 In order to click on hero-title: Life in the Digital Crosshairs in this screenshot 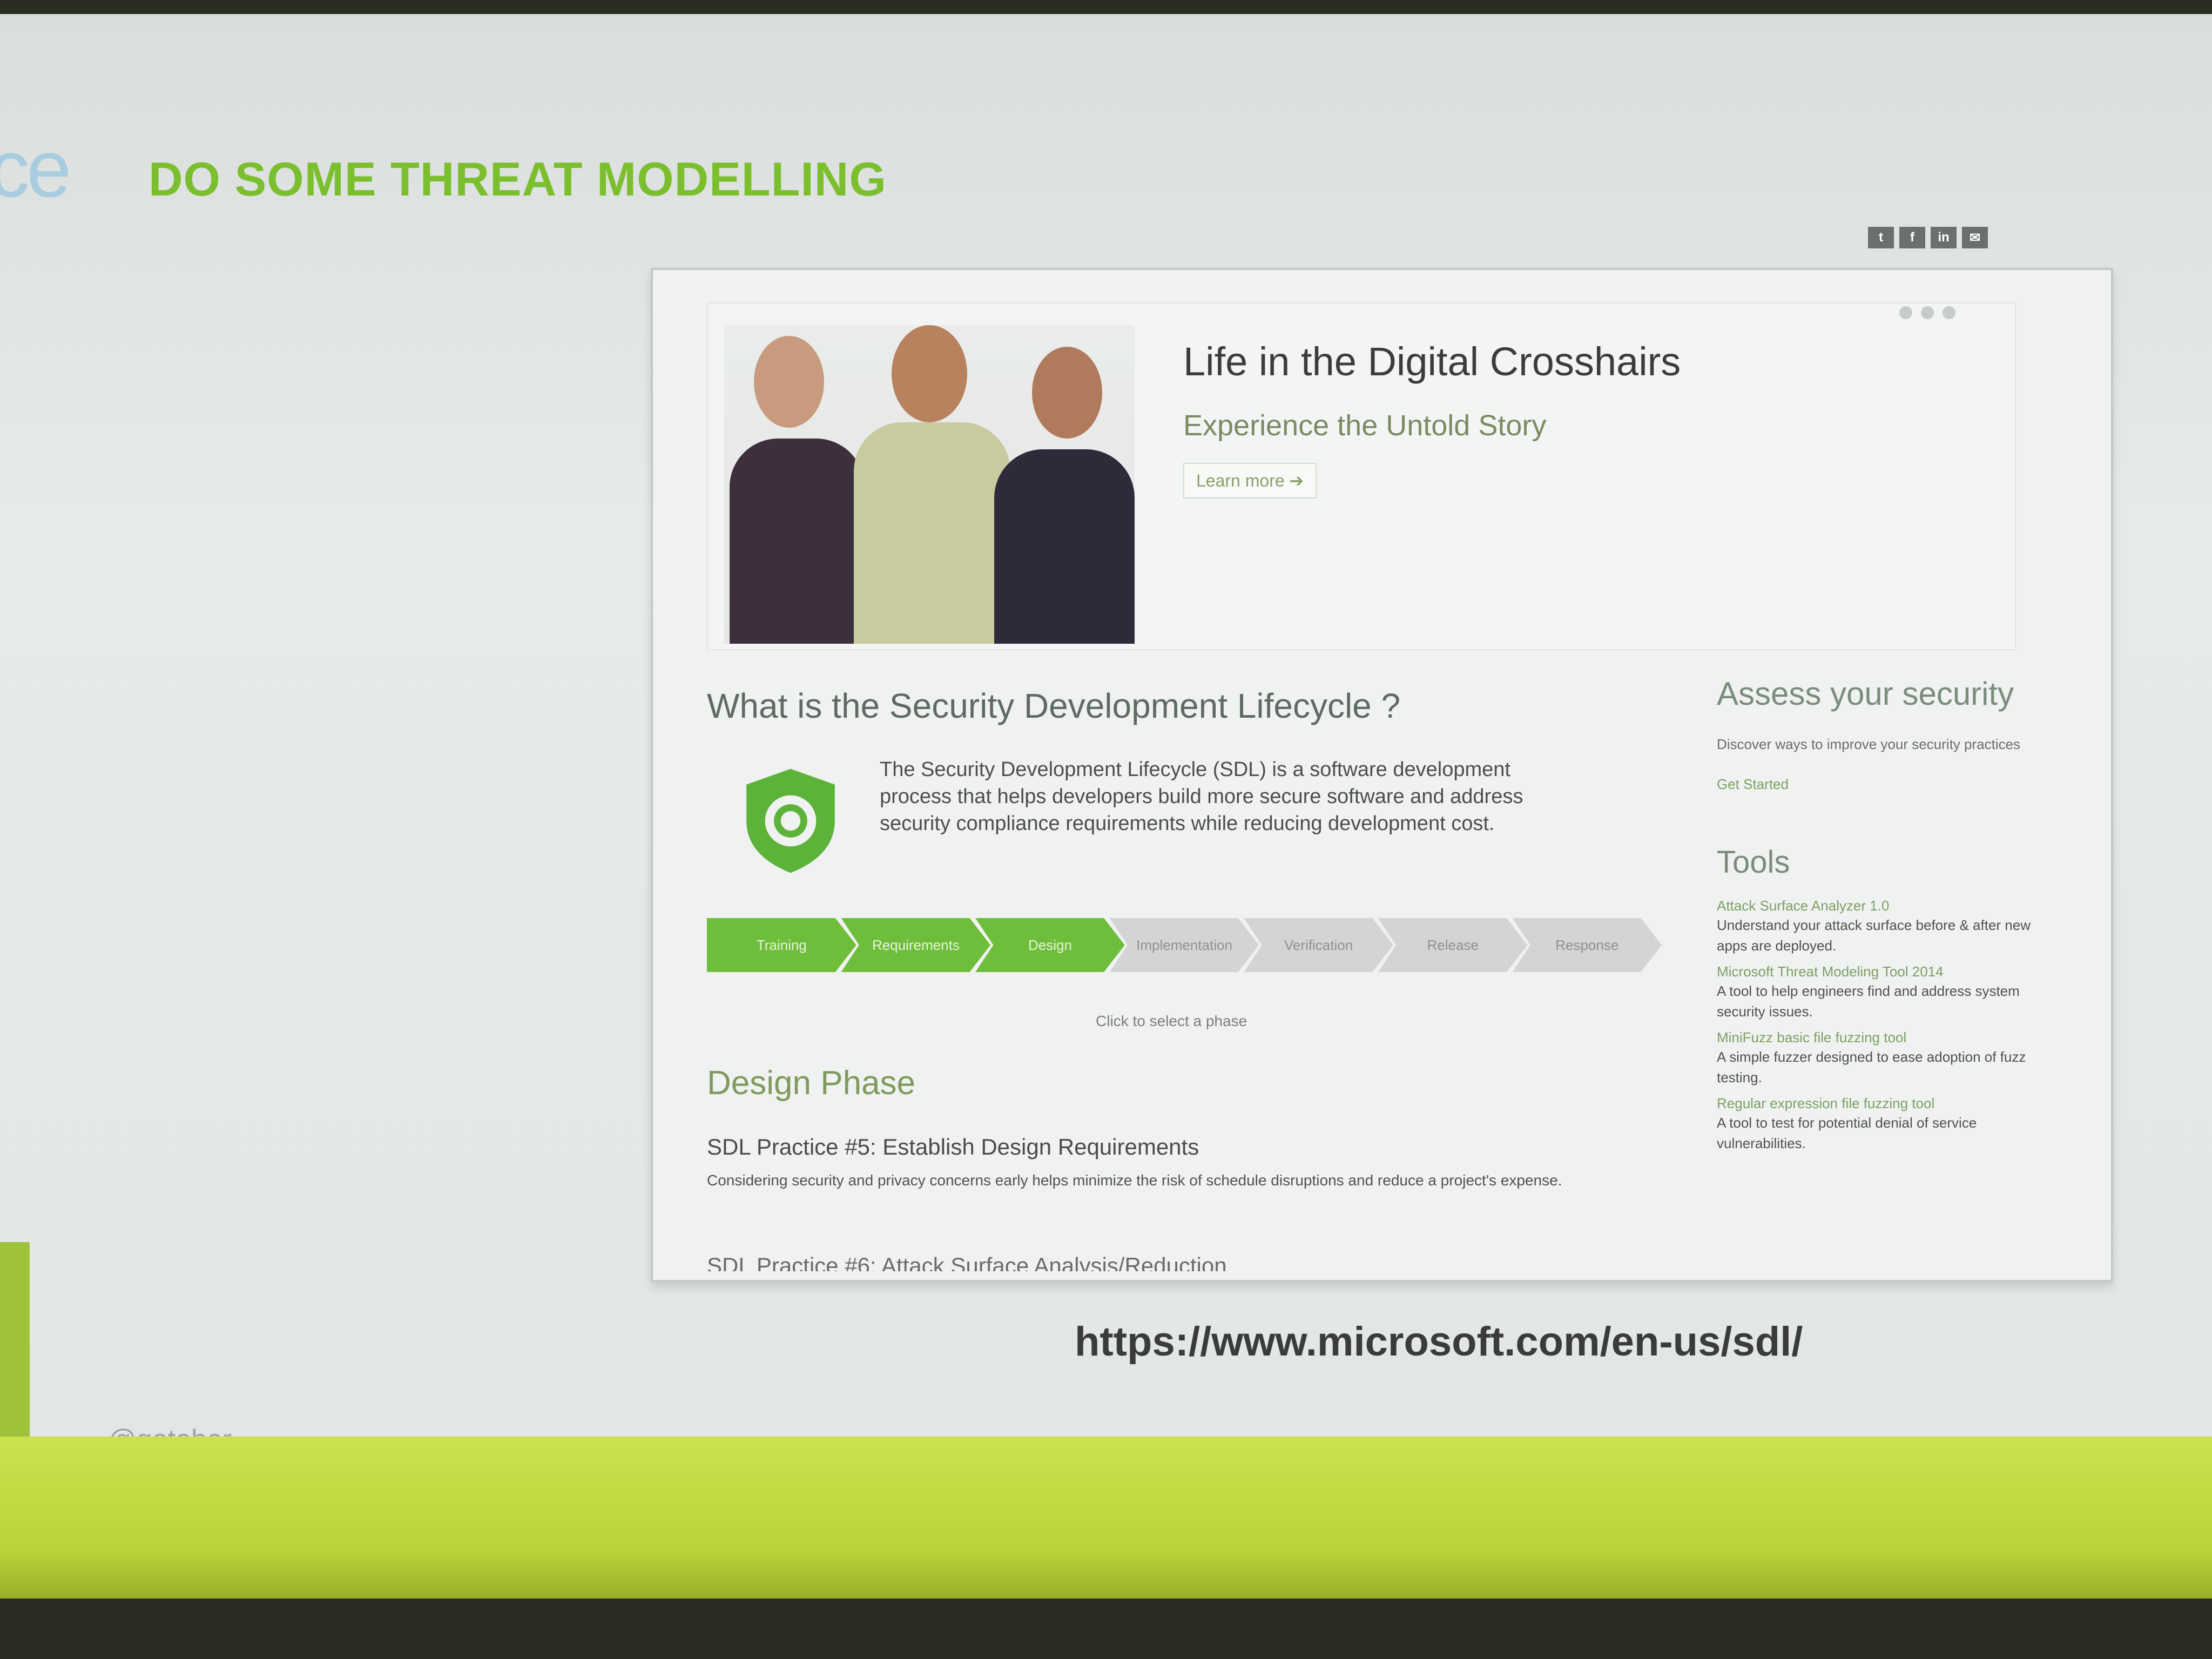, I will do `click(1432, 361)`.